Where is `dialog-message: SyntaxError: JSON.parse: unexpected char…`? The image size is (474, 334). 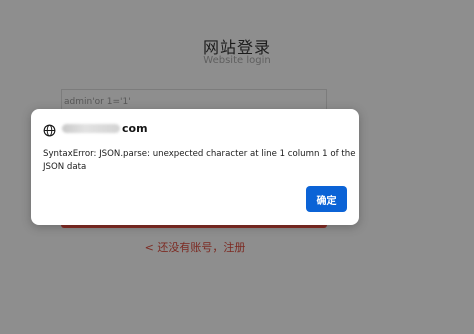 dialog-message: SyntaxError: JSON.parse: unexpected char… is located at coordinates (199, 160).